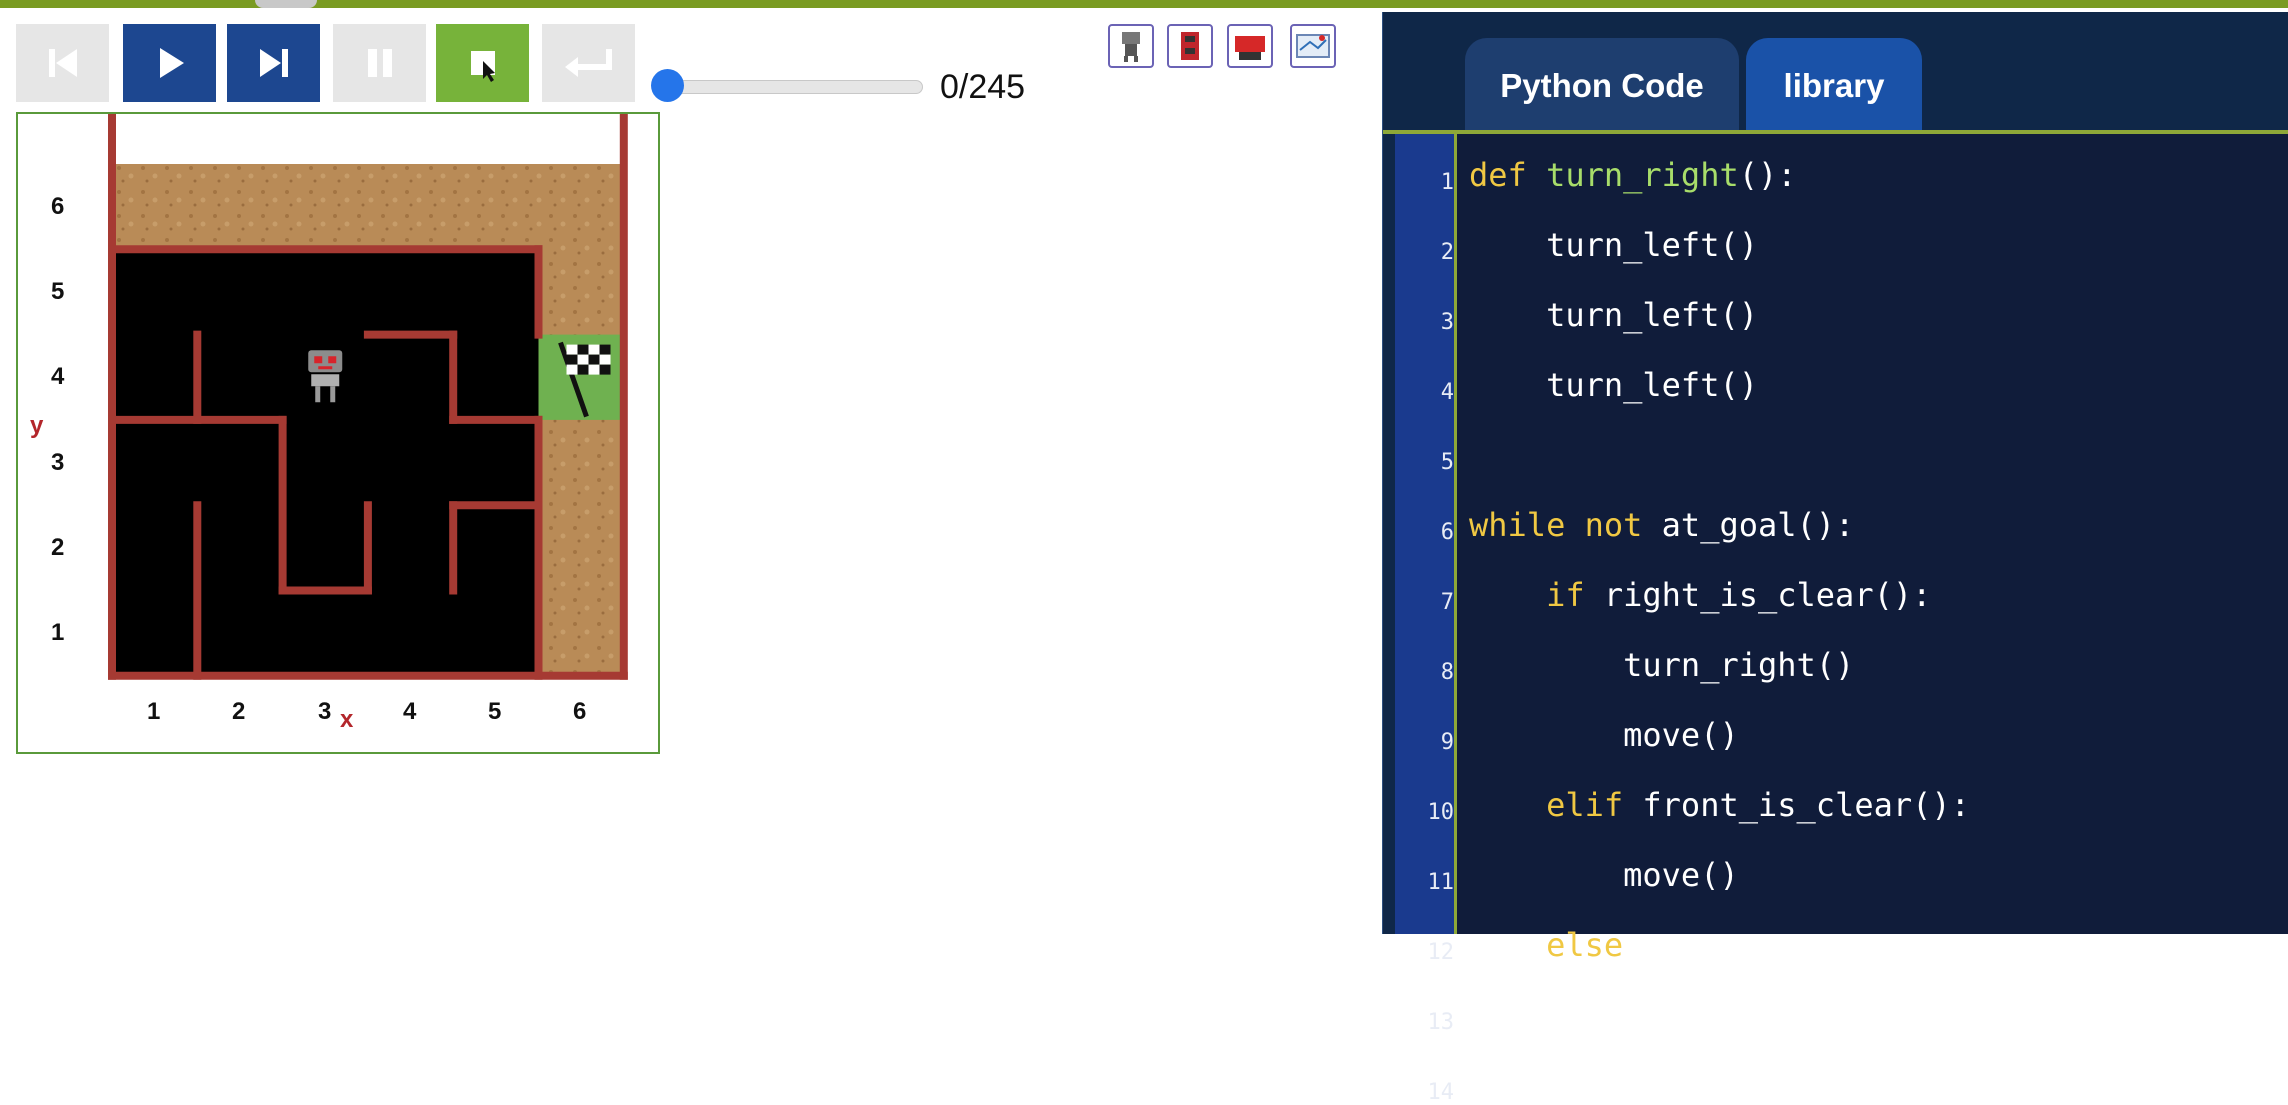 This screenshot has width=2288, height=1105. I want to click on robot-tool-icon, so click(1131, 46).